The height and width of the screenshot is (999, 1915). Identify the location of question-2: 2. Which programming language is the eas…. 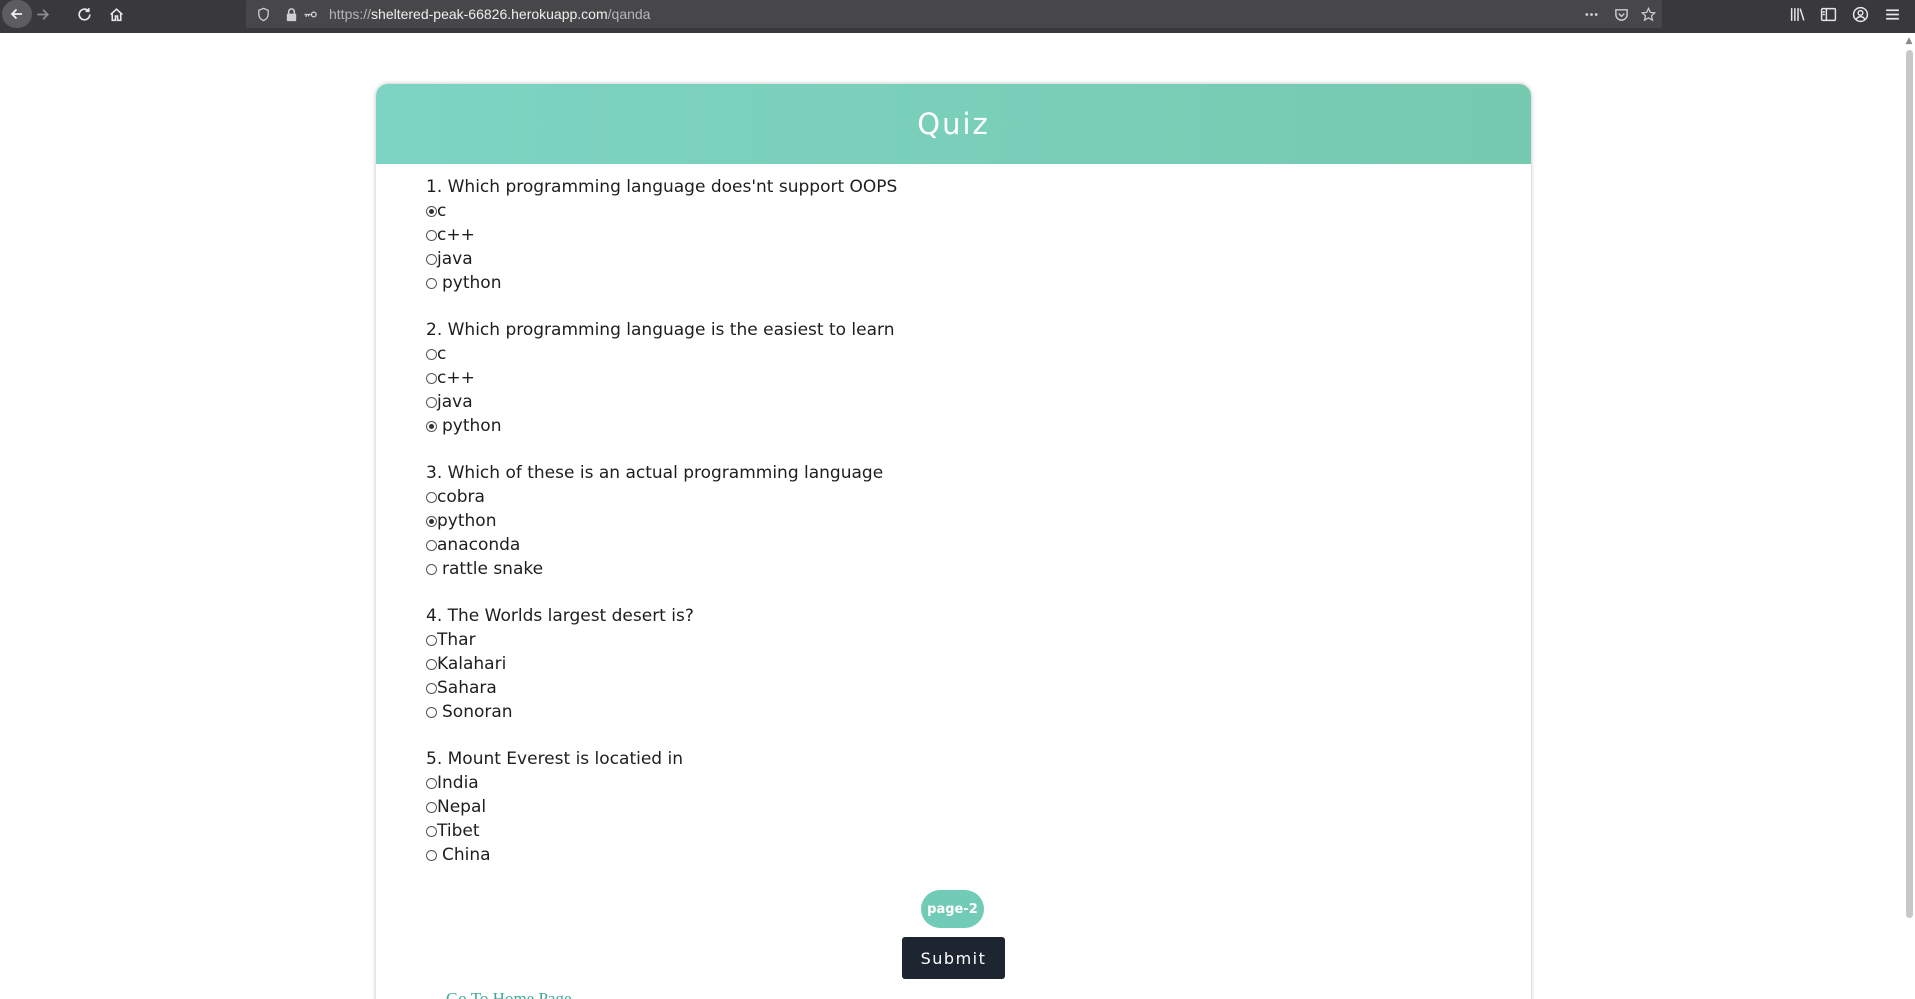
(661, 389).